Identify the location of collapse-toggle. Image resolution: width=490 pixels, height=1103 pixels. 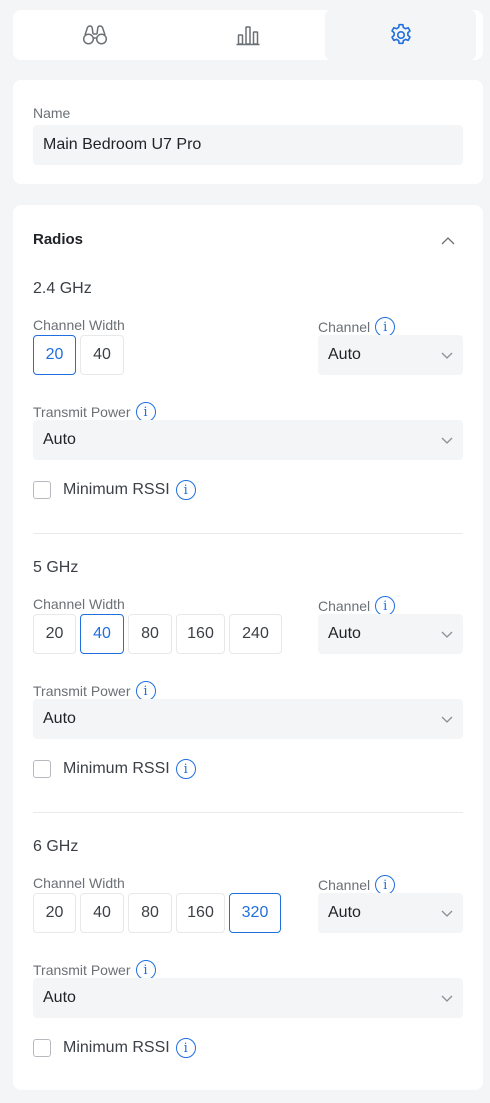
(448, 241).